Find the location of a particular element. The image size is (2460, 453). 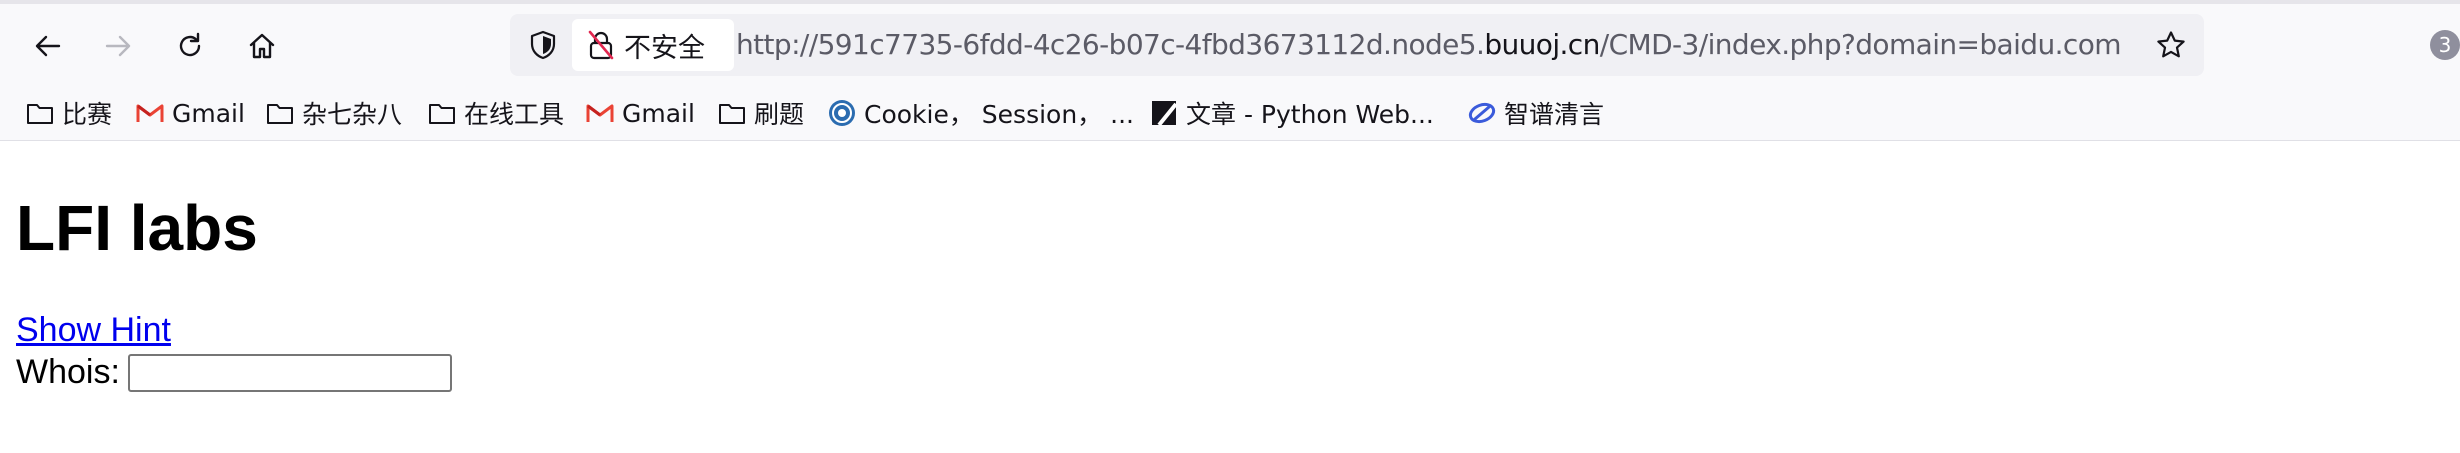

show-hint-link: Show Hint is located at coordinates (93, 330).